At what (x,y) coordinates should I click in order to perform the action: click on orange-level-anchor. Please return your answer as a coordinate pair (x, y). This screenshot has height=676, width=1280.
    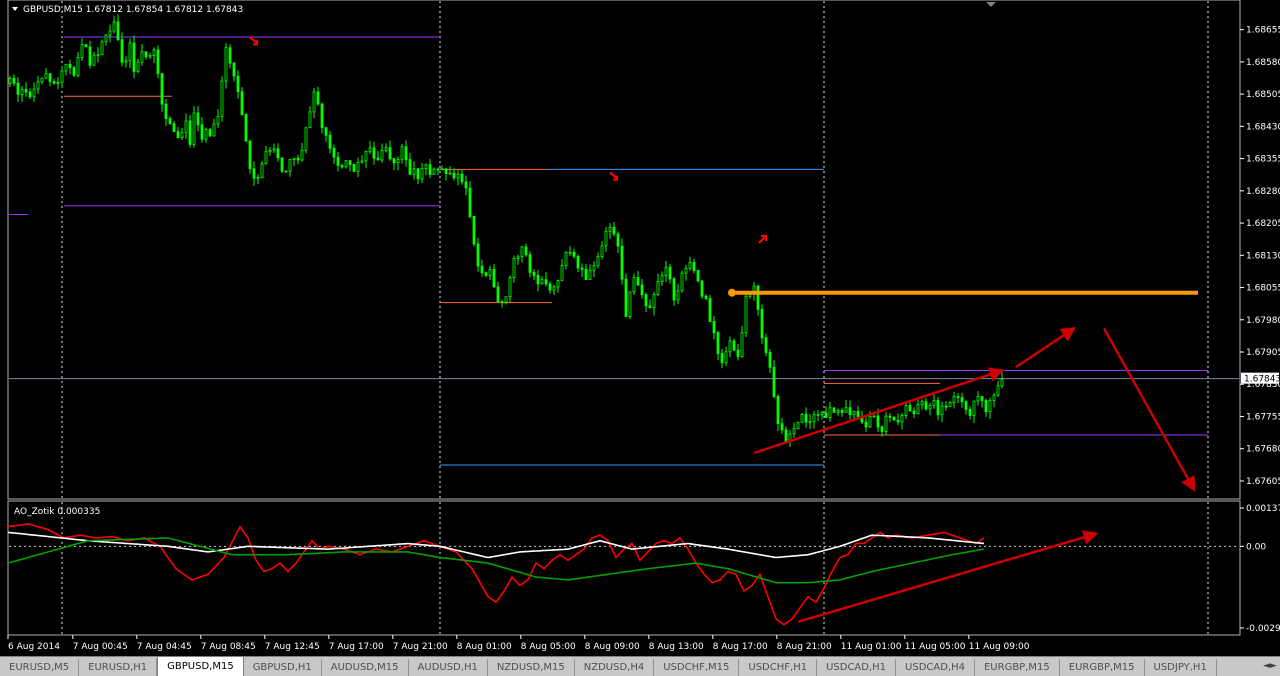
    Looking at the image, I should click on (732, 292).